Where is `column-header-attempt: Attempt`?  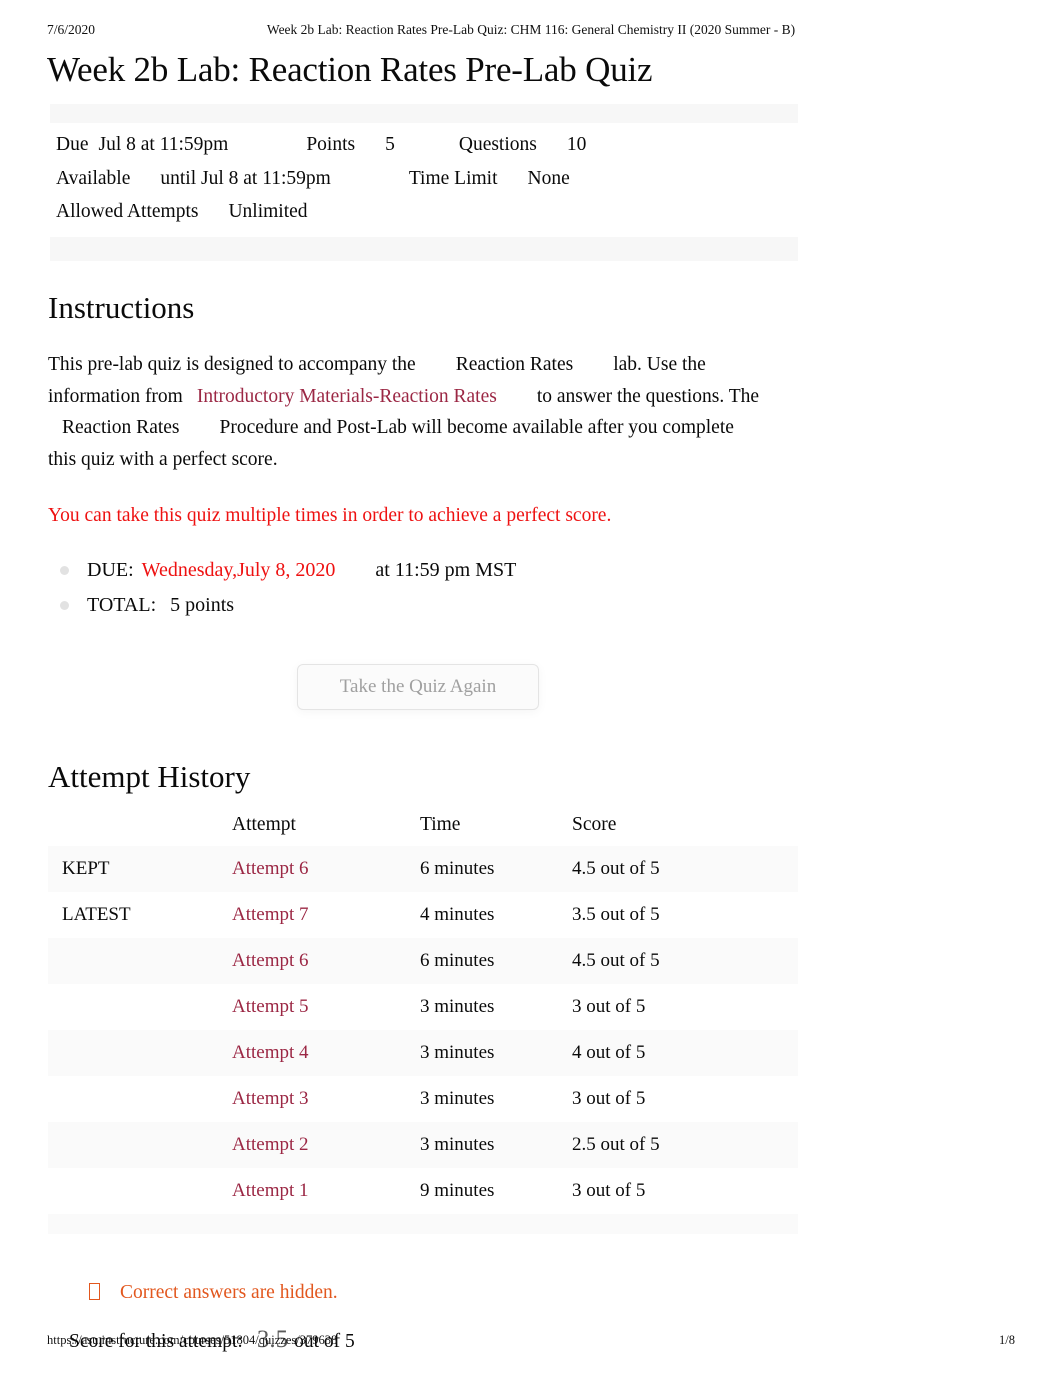 column-header-attempt: Attempt is located at coordinates (264, 824).